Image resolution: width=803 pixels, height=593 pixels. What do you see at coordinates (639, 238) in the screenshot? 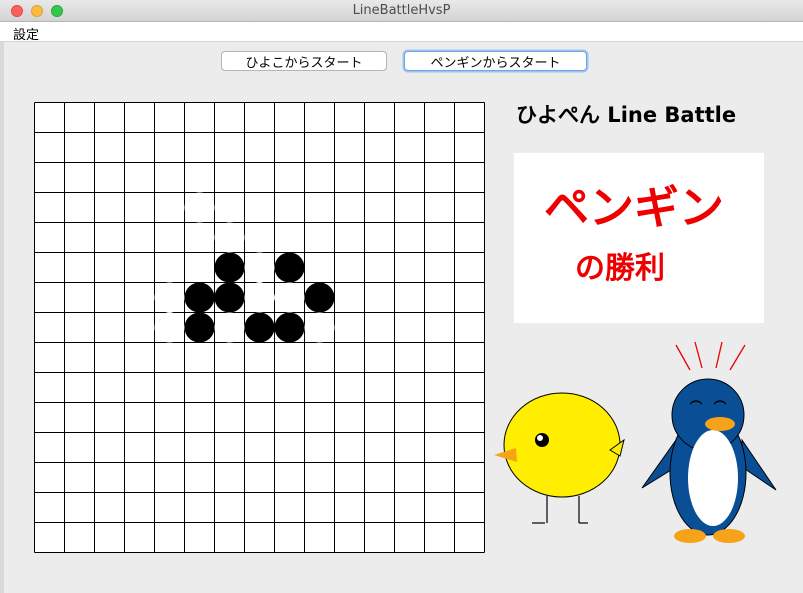
I see `result-panel: ペンギン の勝利` at bounding box center [639, 238].